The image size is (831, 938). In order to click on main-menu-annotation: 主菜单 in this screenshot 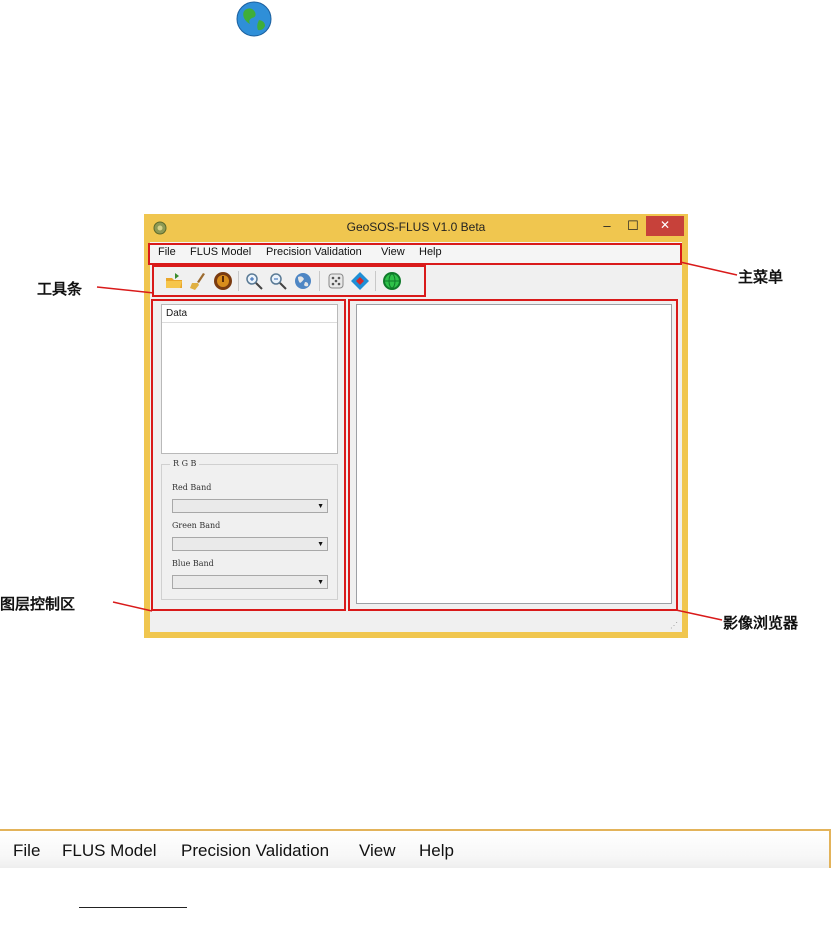, I will do `click(761, 277)`.